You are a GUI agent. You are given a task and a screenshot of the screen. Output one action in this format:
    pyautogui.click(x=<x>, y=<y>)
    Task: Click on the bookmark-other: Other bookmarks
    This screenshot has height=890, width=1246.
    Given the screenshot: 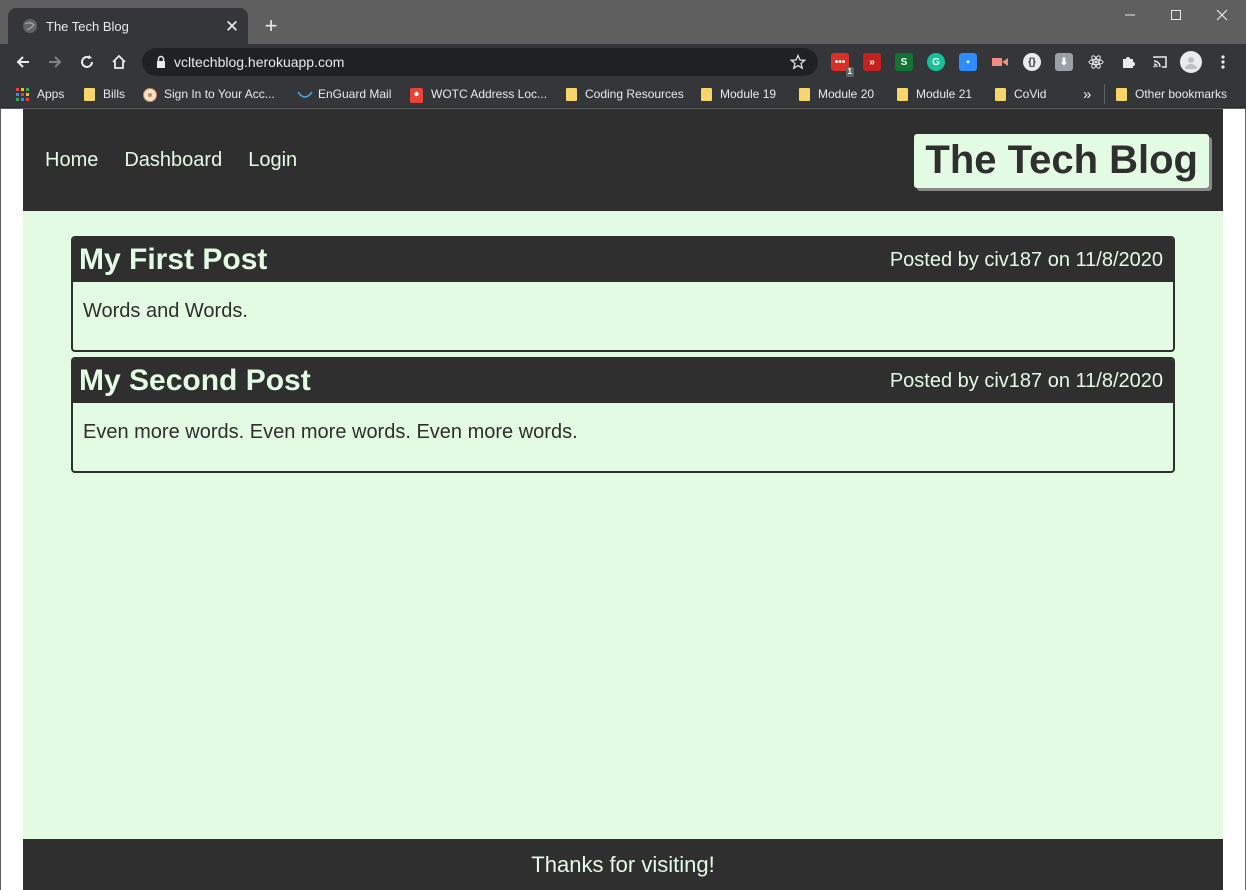 What is the action you would take?
    pyautogui.click(x=1171, y=94)
    